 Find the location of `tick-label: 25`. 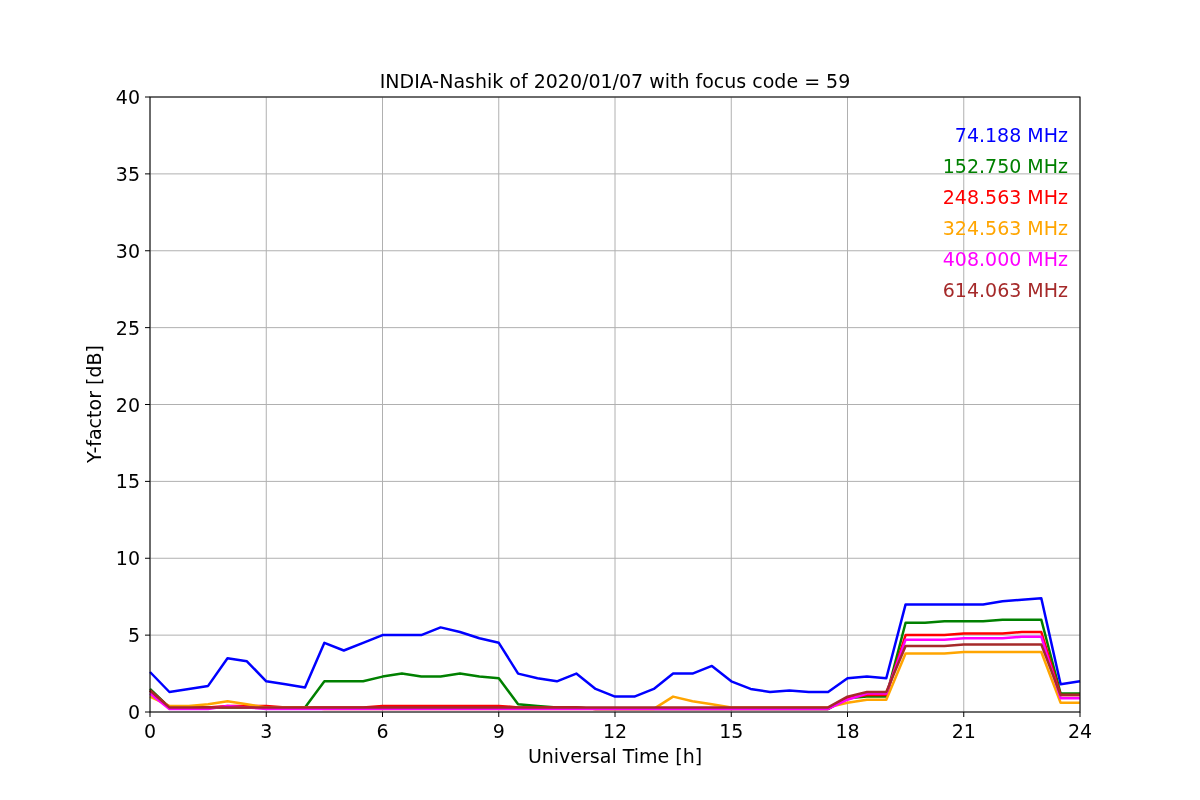

tick-label: 25 is located at coordinates (127, 327).